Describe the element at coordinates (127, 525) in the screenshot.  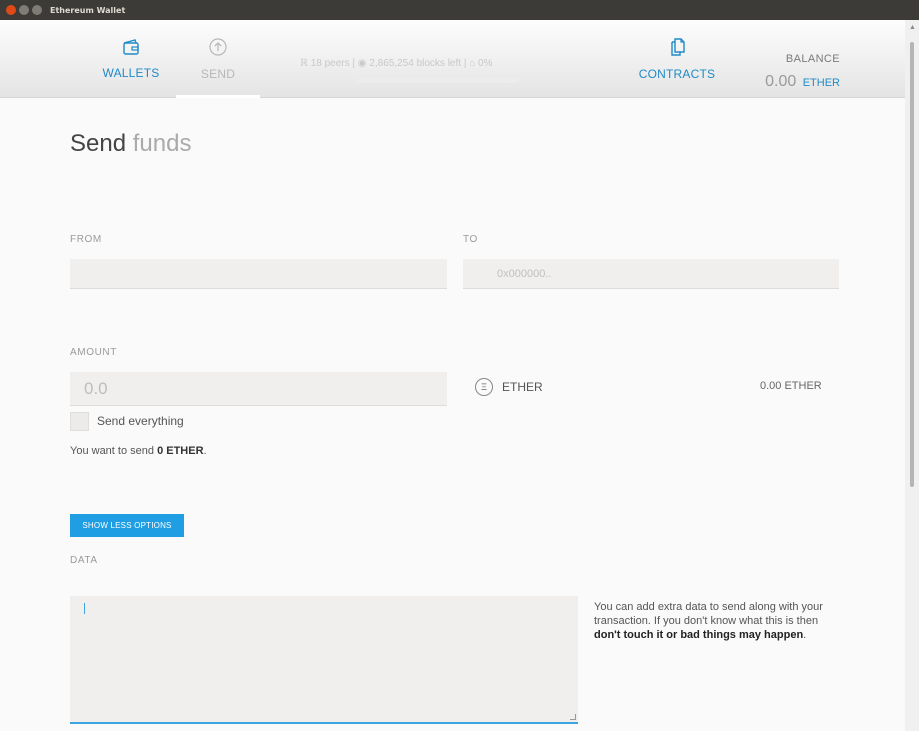
I see `show-less-options-button: SHOW LESS OPTIONS` at that location.